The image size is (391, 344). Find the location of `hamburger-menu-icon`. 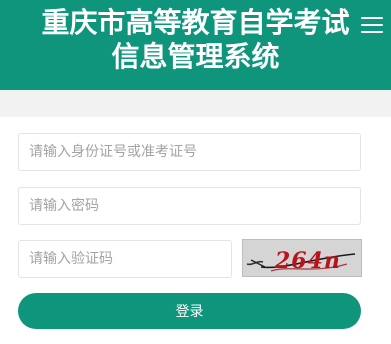

hamburger-menu-icon is located at coordinates (372, 25).